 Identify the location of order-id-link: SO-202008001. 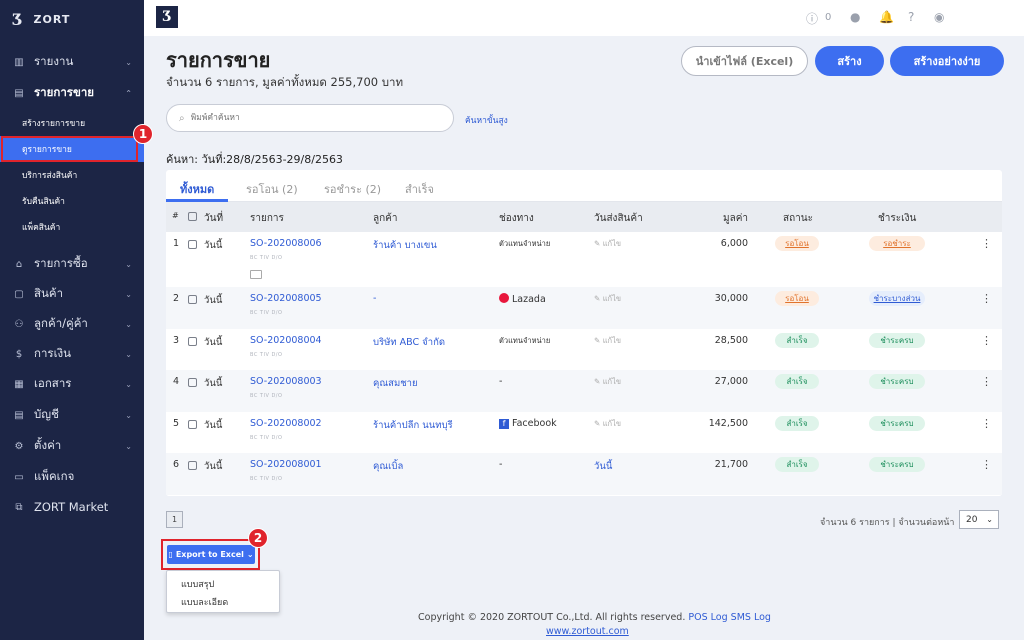
(286, 464).